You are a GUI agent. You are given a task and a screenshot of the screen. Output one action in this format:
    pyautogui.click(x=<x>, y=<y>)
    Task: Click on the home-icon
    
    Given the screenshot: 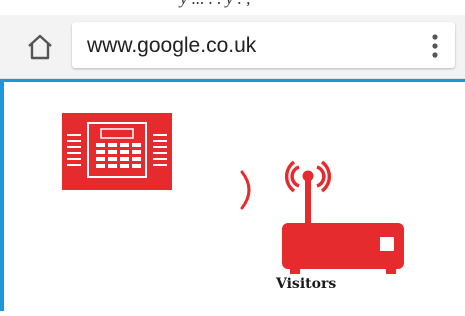 What is the action you would take?
    pyautogui.click(x=40, y=47)
    